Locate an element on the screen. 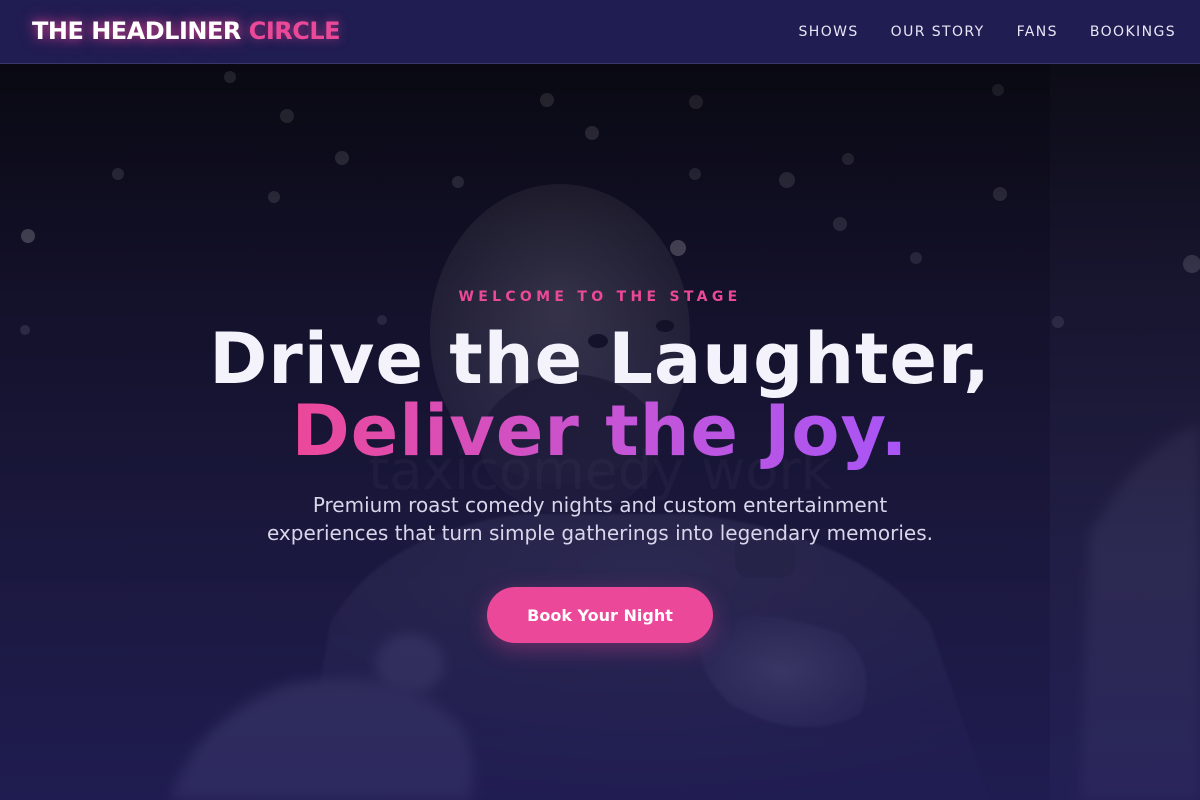 The width and height of the screenshot is (1200, 800). nav-link-shows: SHOWS is located at coordinates (829, 32).